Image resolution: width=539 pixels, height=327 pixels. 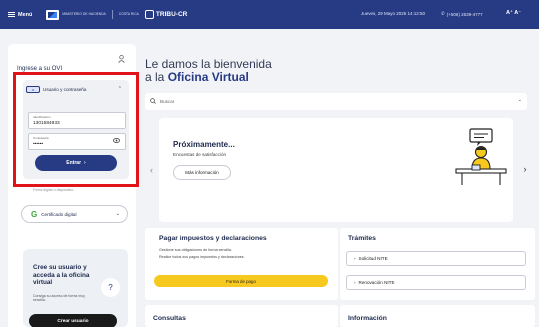 I want to click on phone-contact: ✆ (+506) 2539-4777, so click(x=462, y=14).